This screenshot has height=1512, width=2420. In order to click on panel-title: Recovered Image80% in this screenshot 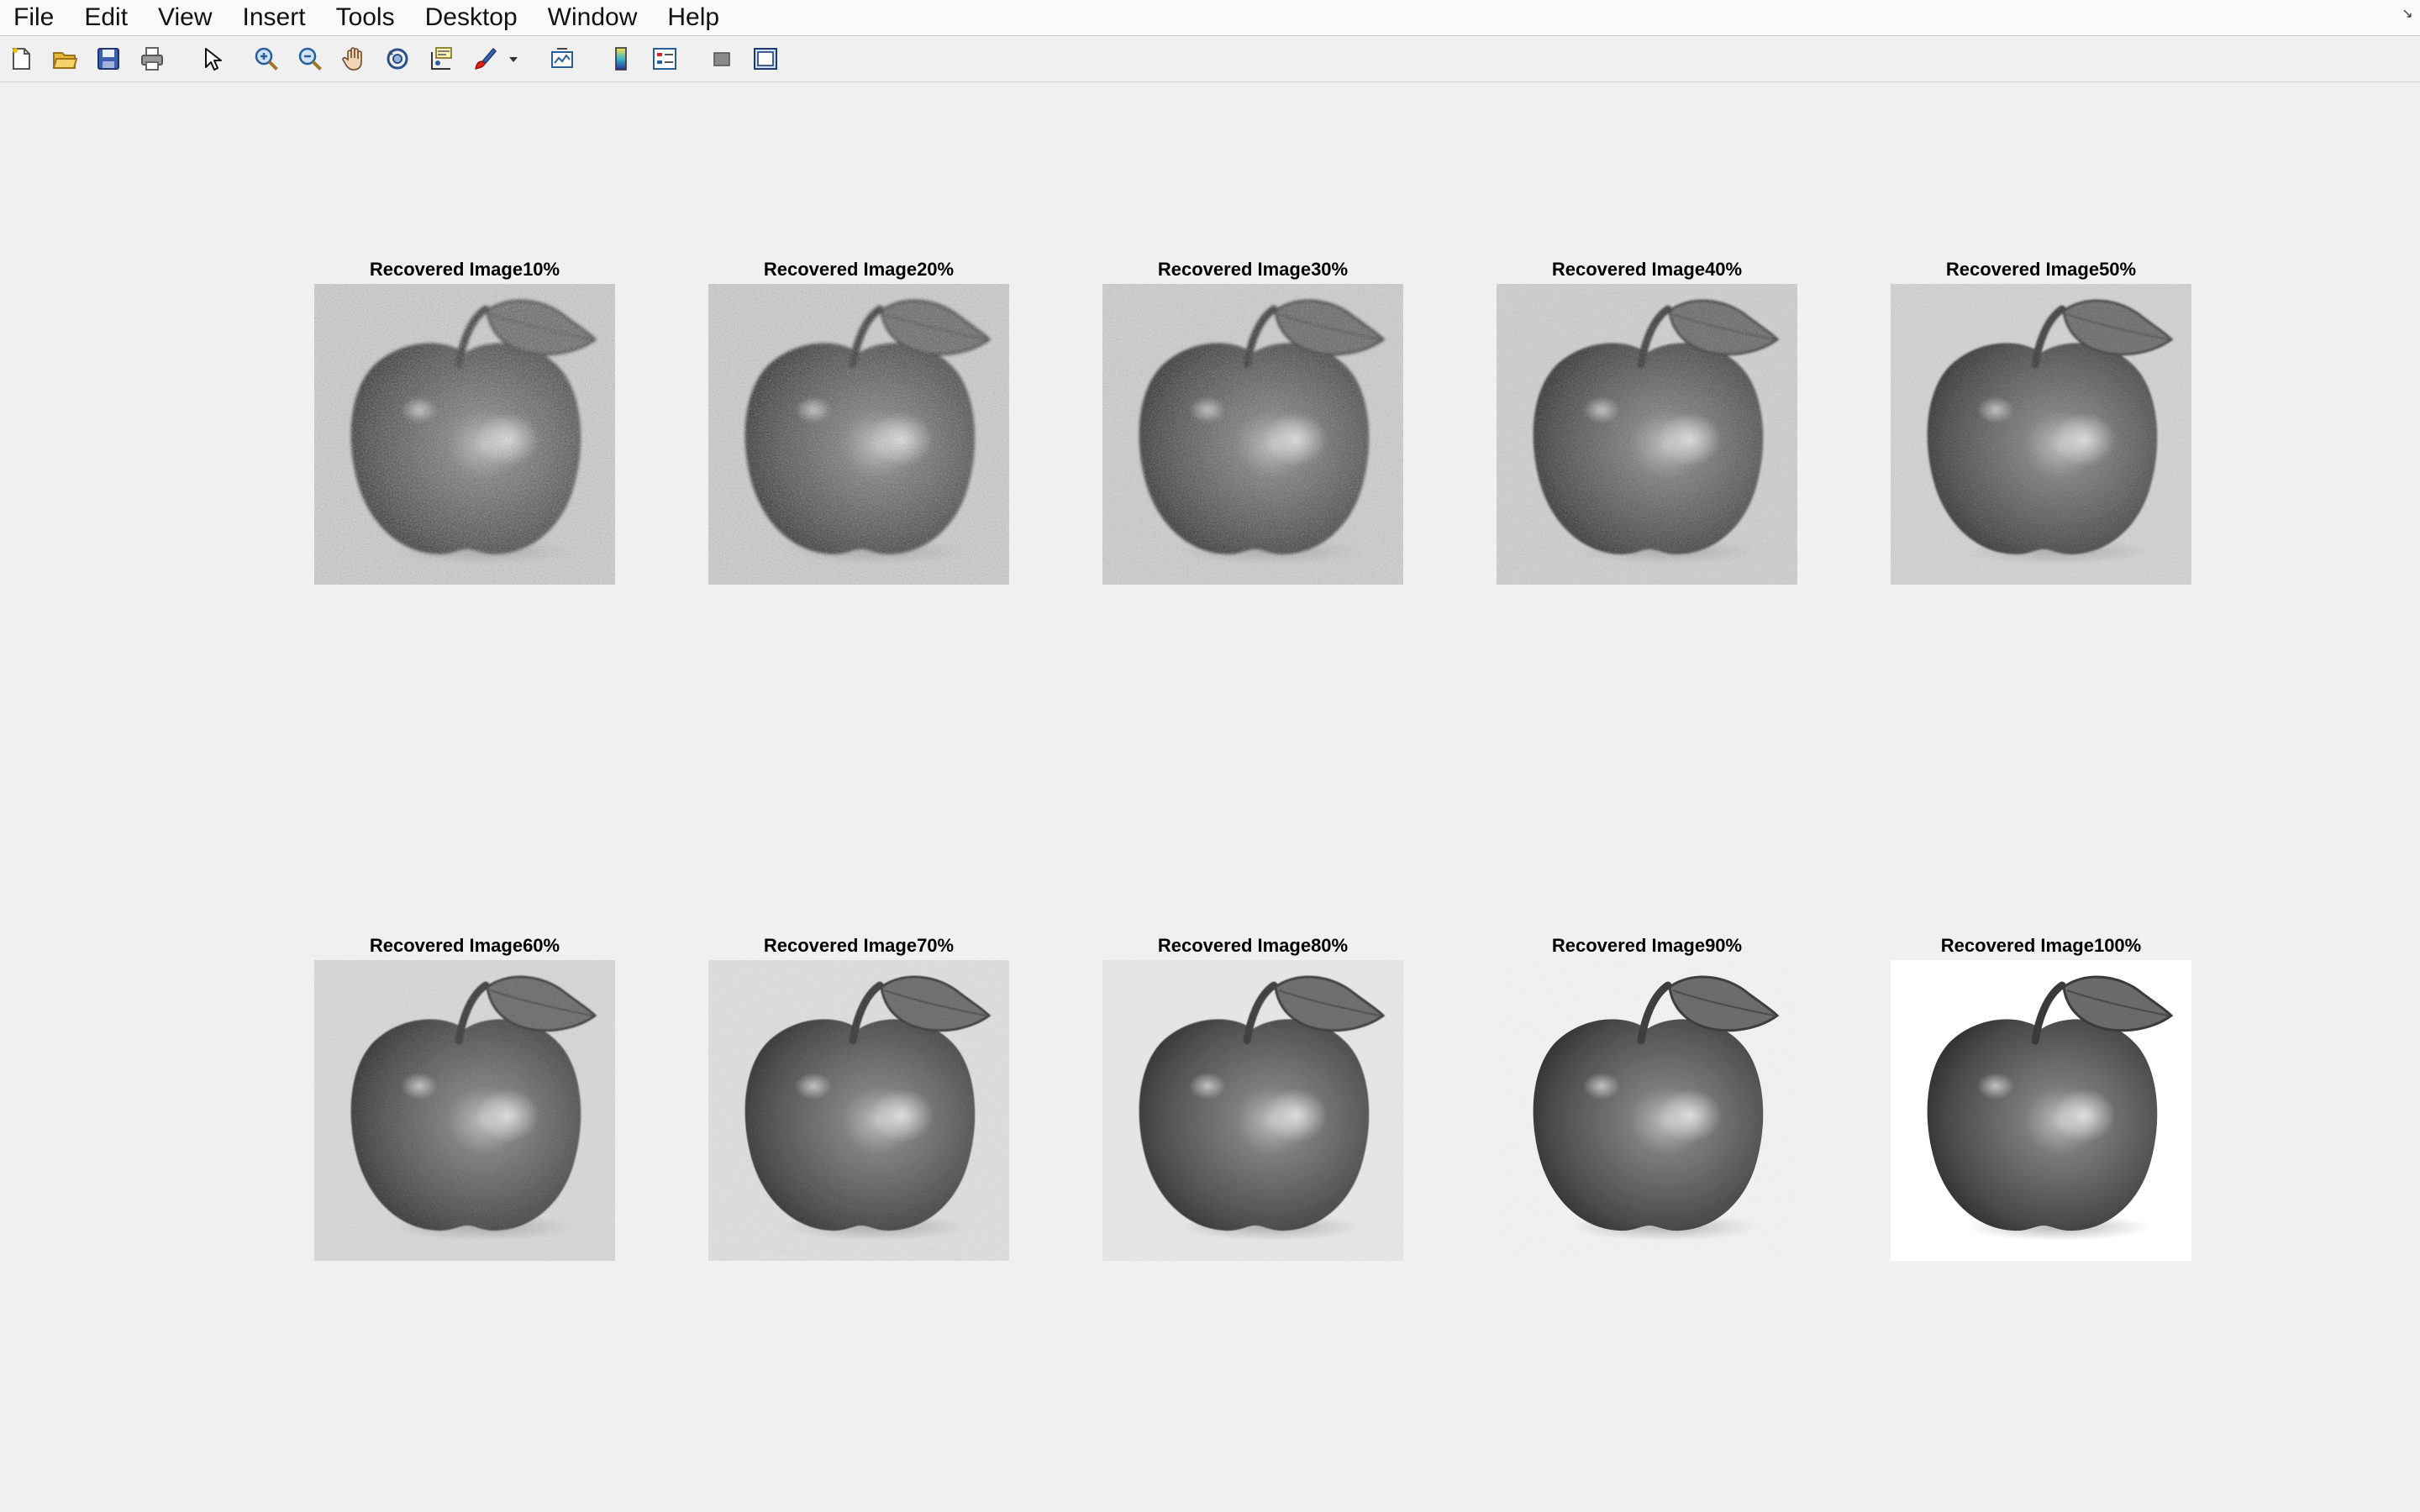, I will do `click(1253, 945)`.